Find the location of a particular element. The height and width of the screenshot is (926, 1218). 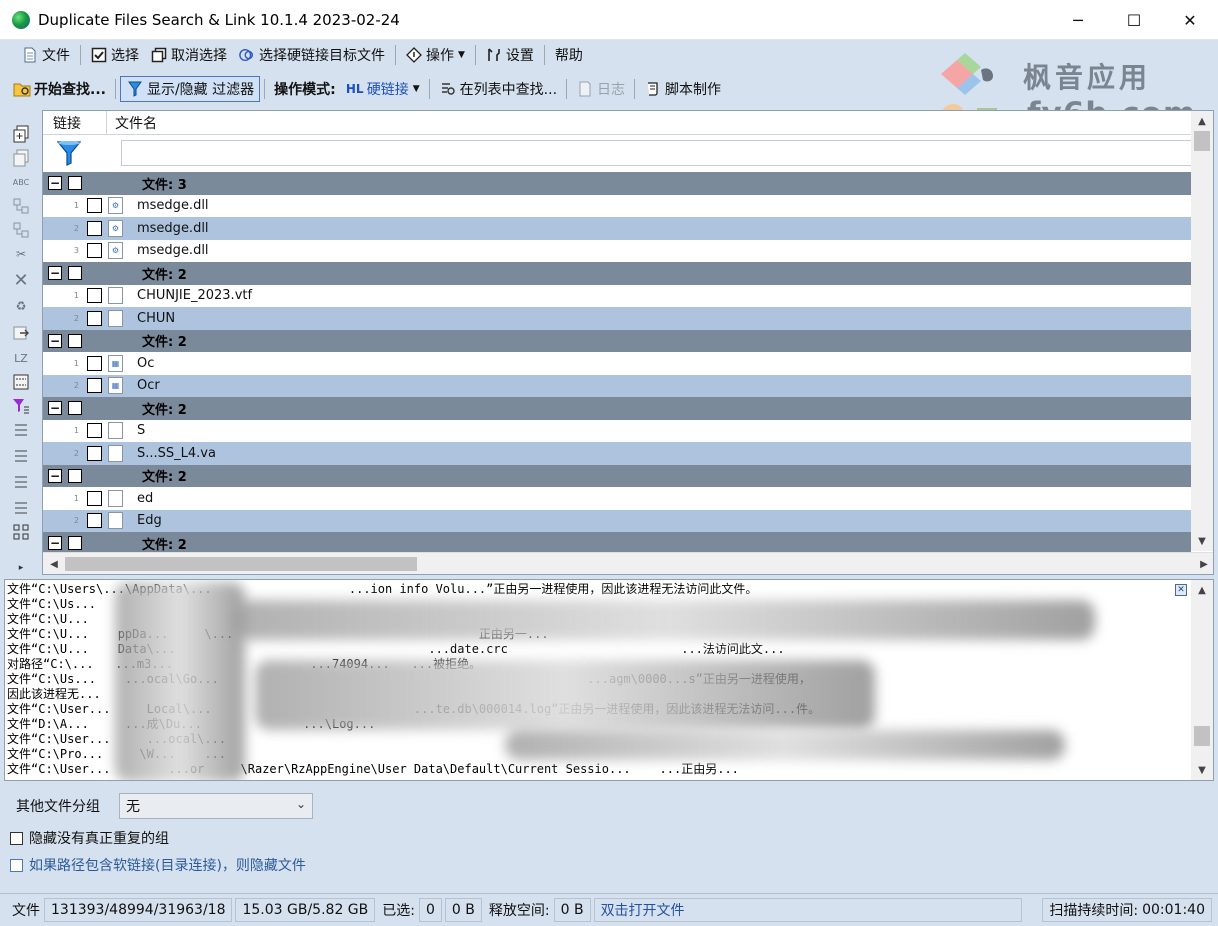

file-row: 2 S...SS_L4.va is located at coordinates (617, 453).